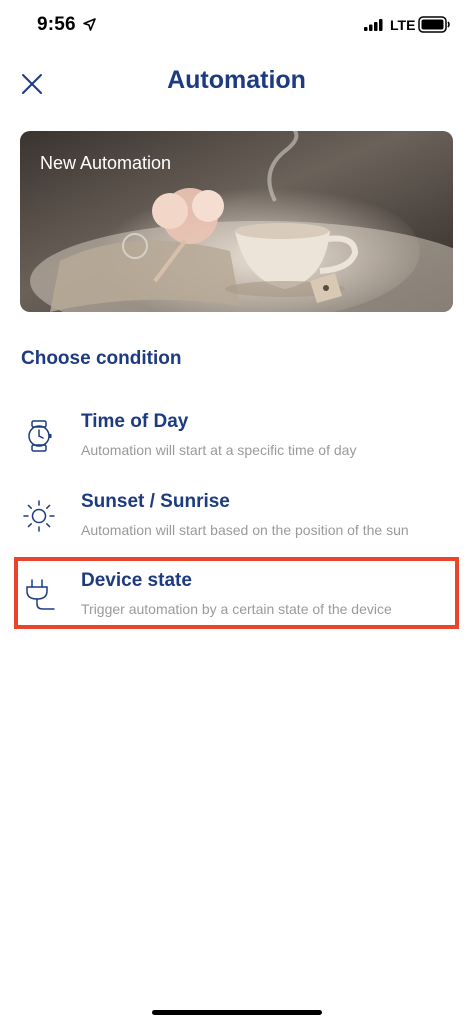 The image size is (473, 1024). I want to click on signal-bars-icon, so click(373, 25).